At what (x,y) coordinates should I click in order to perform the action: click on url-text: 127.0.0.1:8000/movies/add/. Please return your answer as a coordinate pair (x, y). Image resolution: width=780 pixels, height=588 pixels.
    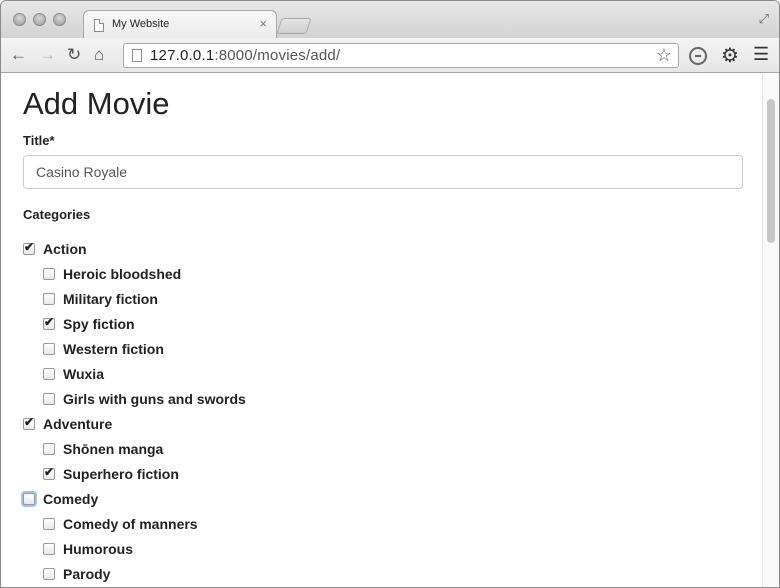
    Looking at the image, I should click on (245, 55).